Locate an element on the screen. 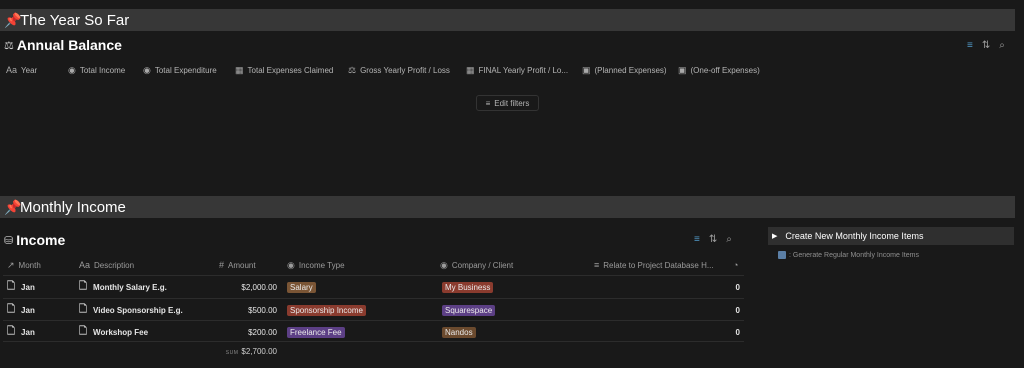 This screenshot has width=1024, height=368. income-type-cell: Salary is located at coordinates (301, 287).